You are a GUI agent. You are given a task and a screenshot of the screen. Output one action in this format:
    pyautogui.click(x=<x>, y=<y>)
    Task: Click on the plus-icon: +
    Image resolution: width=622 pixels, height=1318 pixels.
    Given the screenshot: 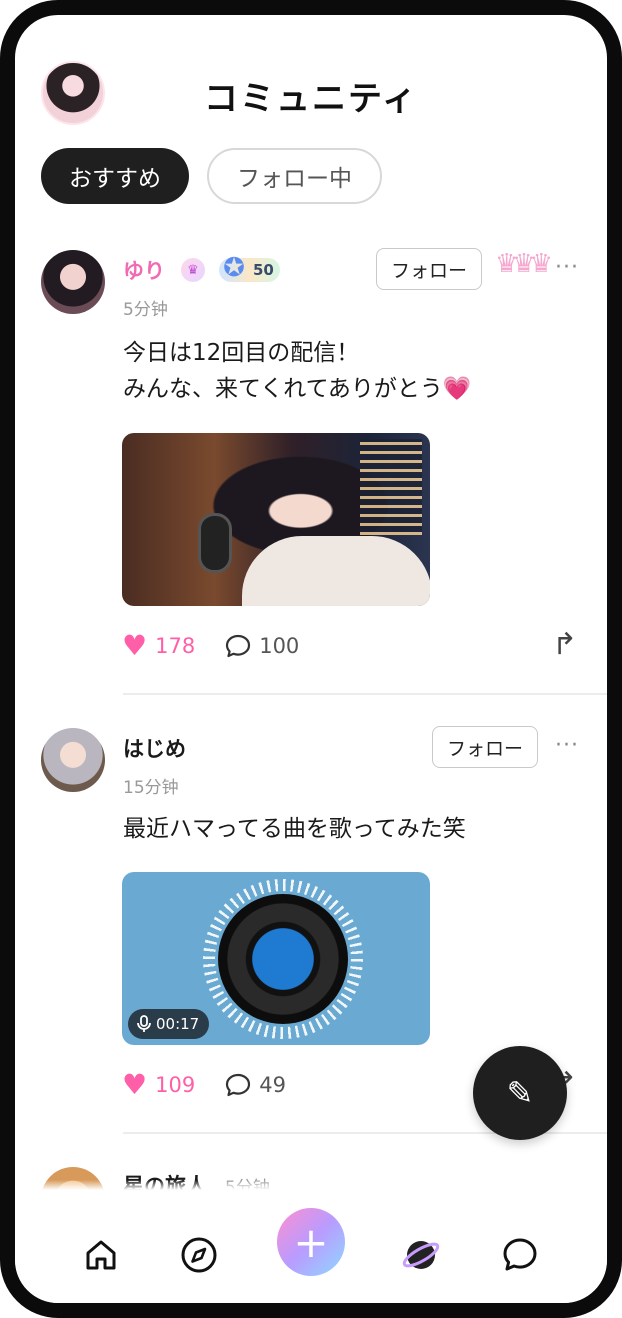 What is the action you would take?
    pyautogui.click(x=311, y=1242)
    